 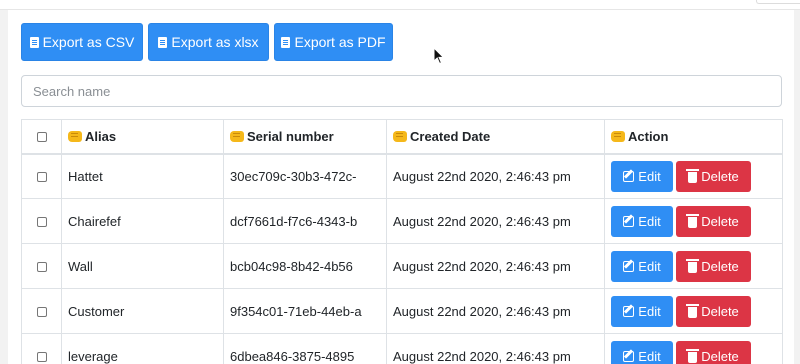 I want to click on alias-cell: Chairefef, so click(x=142, y=221).